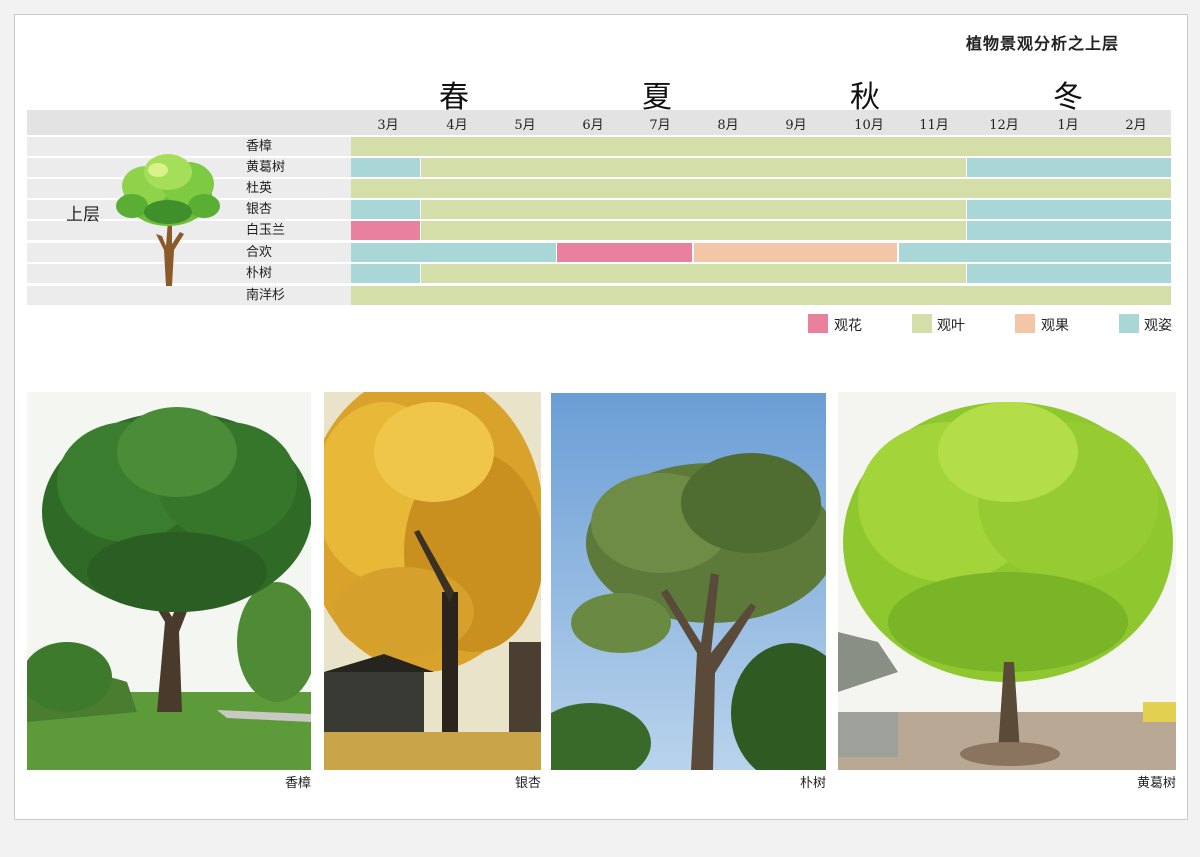  I want to click on plant-name: 杜英, so click(259, 188).